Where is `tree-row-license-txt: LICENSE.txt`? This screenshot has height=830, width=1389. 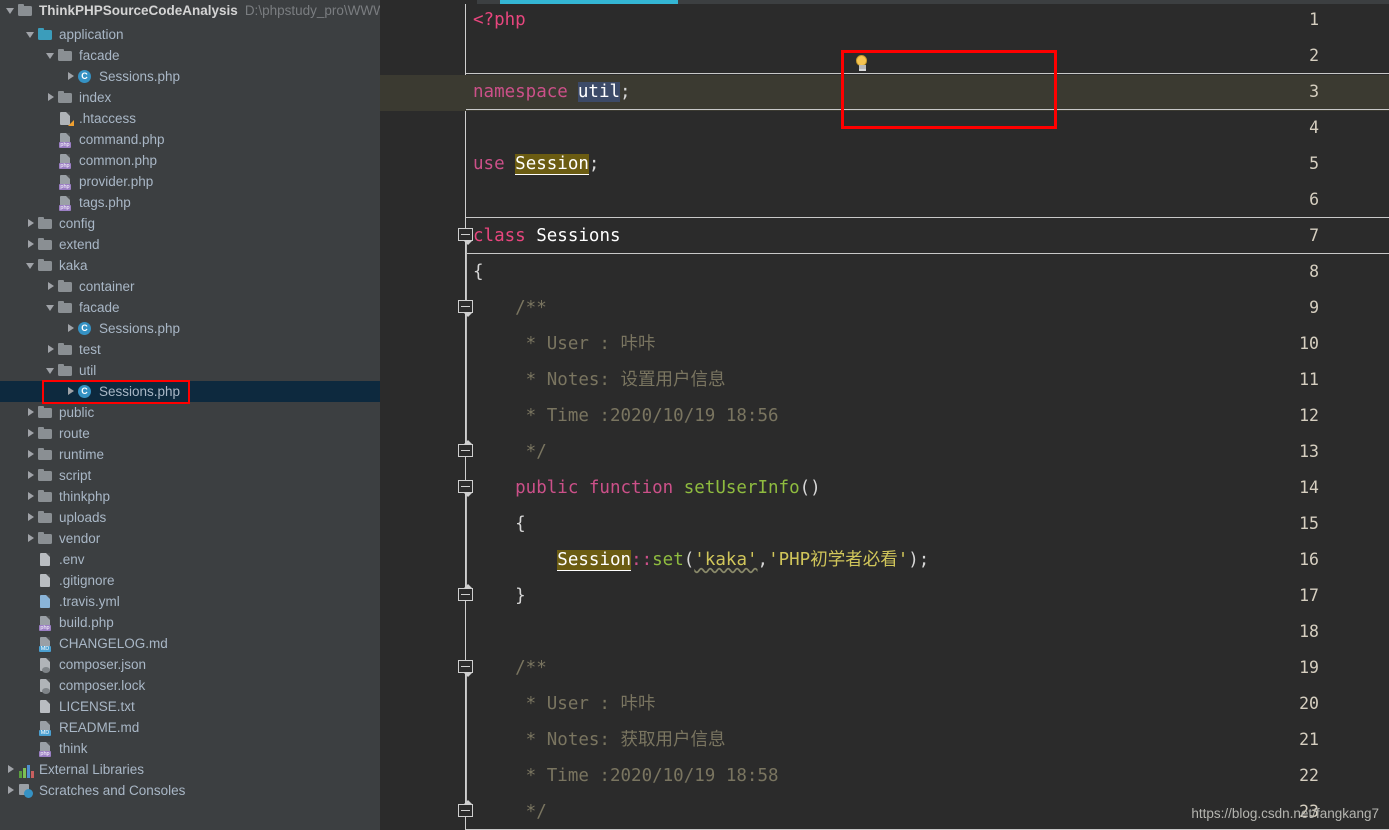
tree-row-license-txt: LICENSE.txt is located at coordinates (190, 706).